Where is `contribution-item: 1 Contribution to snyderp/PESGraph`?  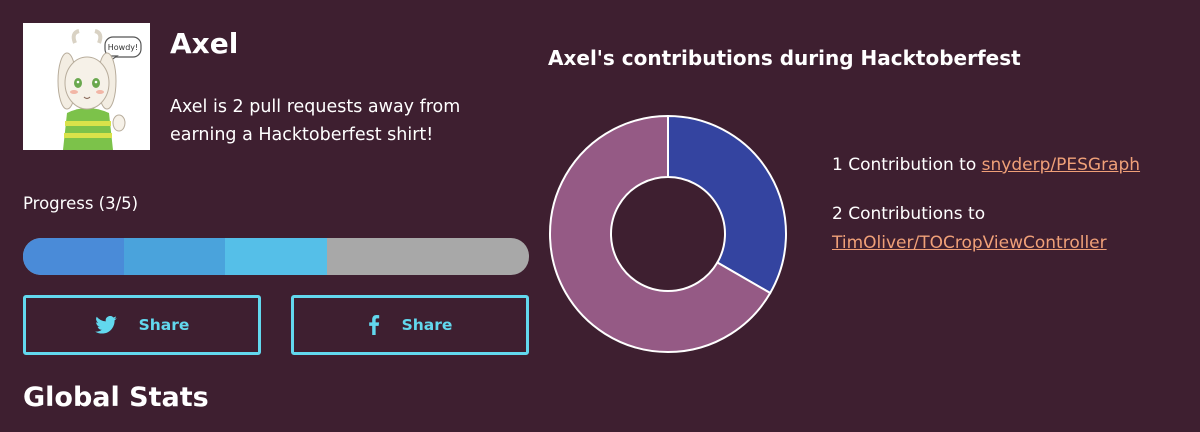 contribution-item: 1 Contribution to snyderp/PESGraph is located at coordinates (1012, 165).